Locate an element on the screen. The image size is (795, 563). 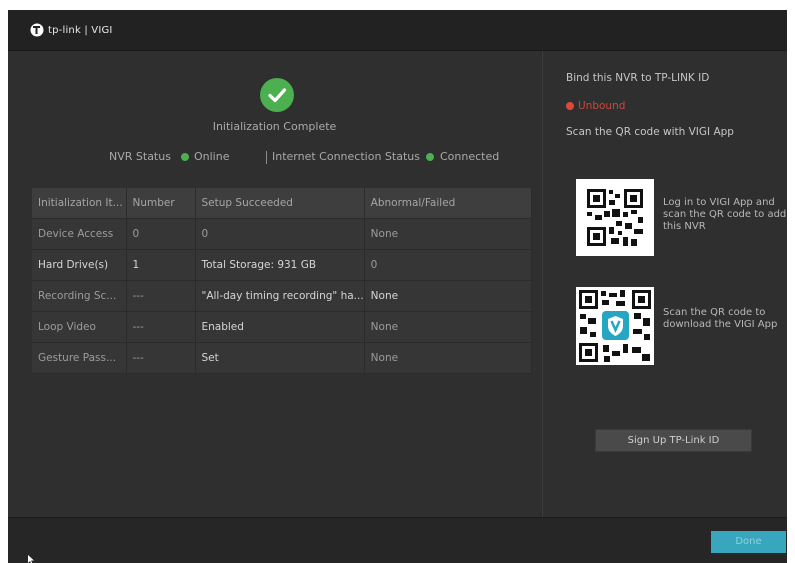
table-cell: Loop Video is located at coordinates (79, 327).